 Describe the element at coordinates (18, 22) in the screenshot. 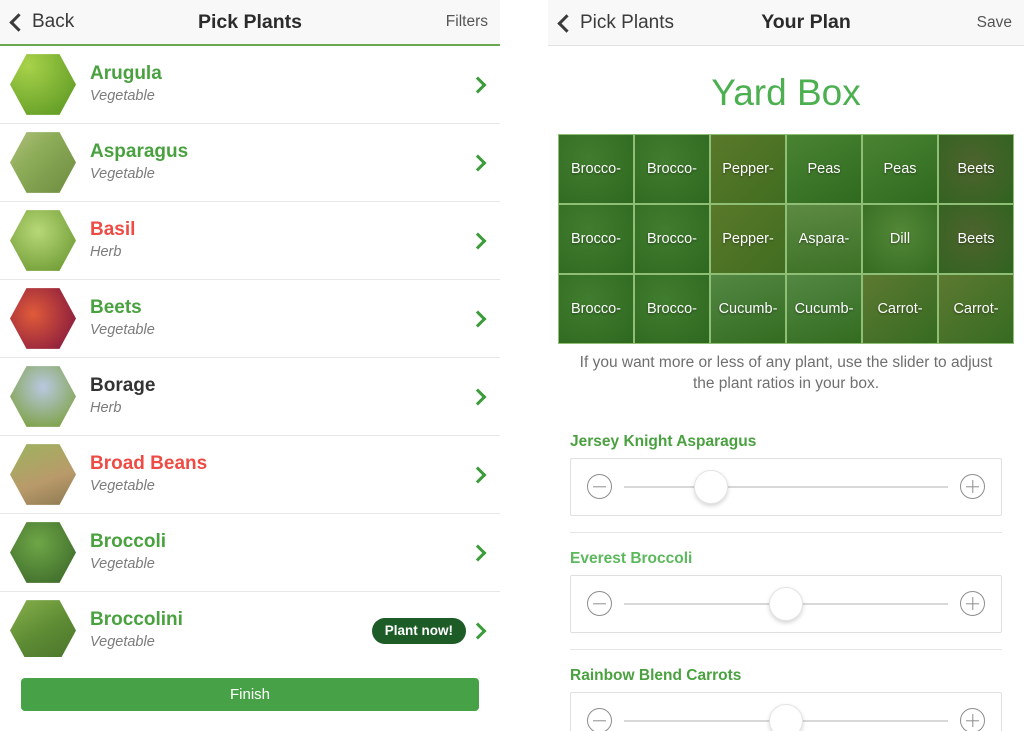

I see `chevron-left-icon` at that location.